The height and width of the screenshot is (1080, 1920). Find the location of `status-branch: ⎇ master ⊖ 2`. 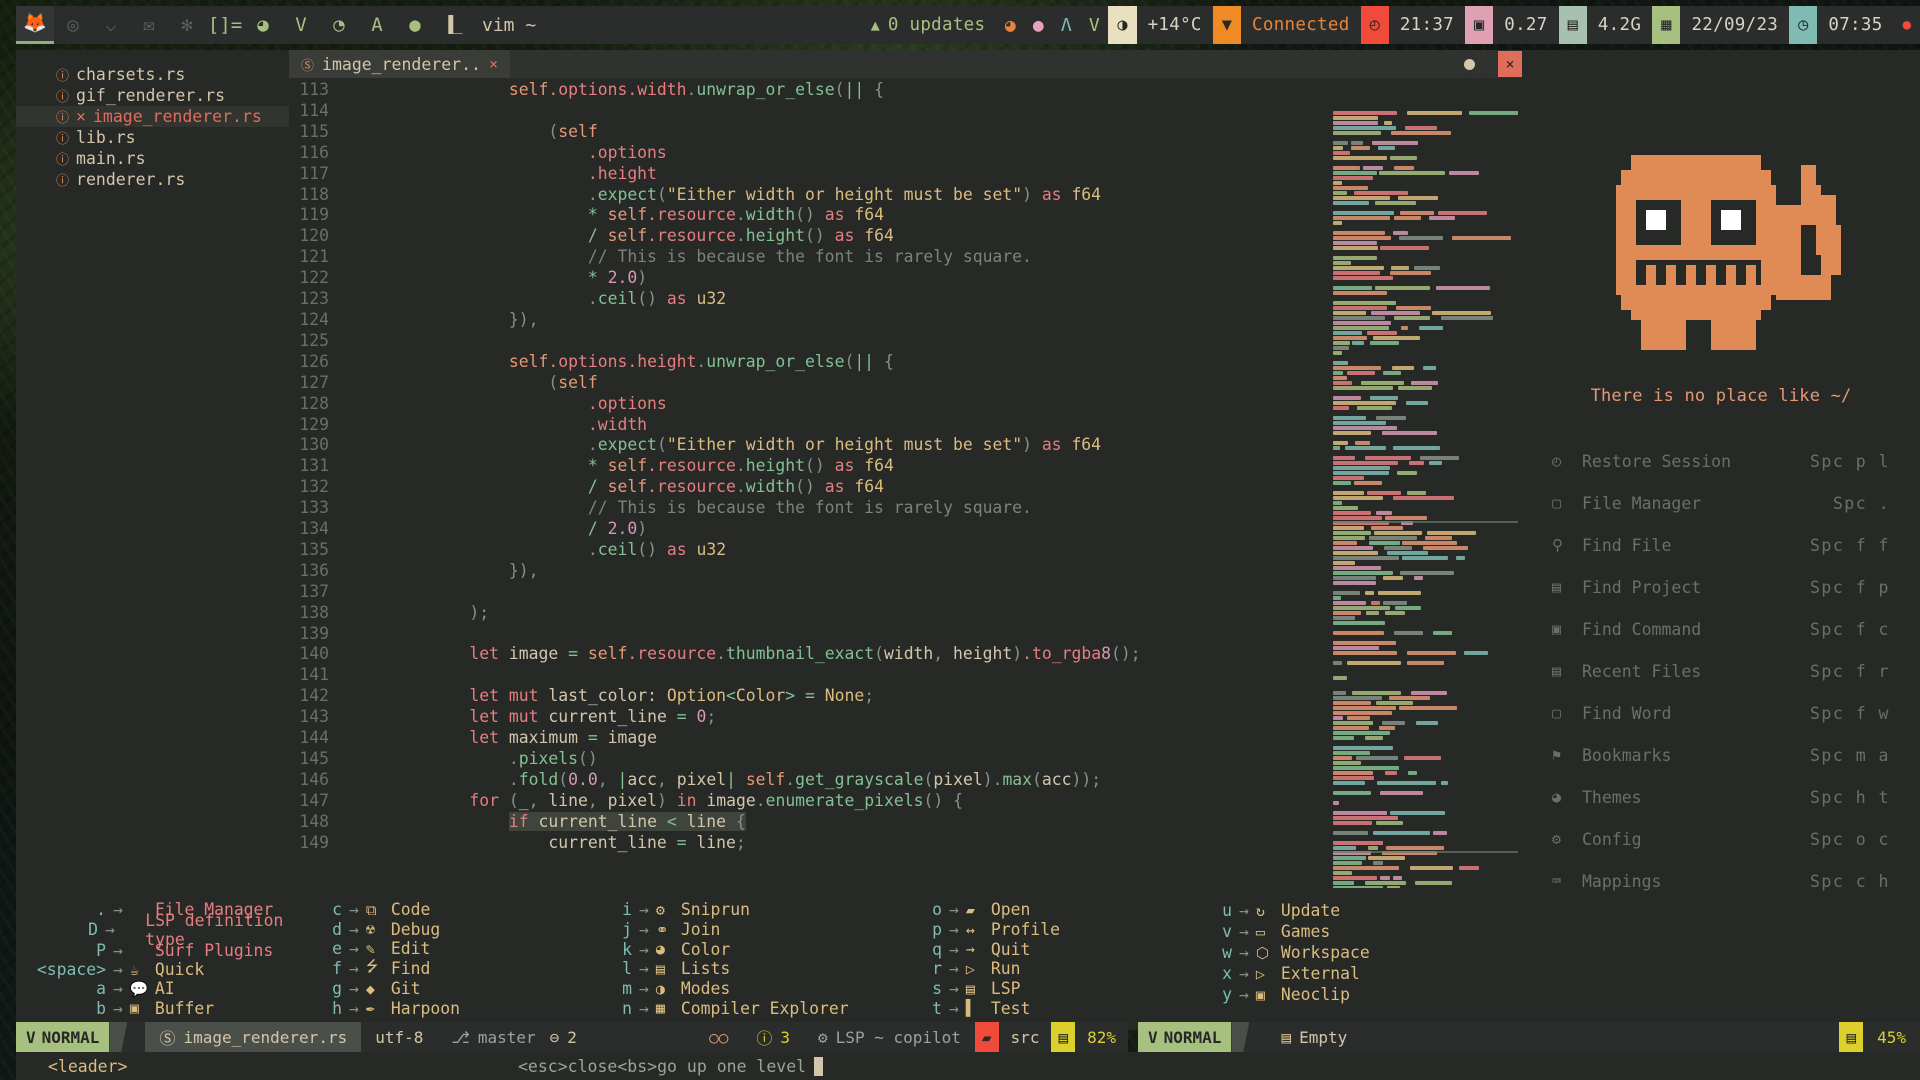

status-branch: ⎇ master ⊖ 2 is located at coordinates (514, 1037).